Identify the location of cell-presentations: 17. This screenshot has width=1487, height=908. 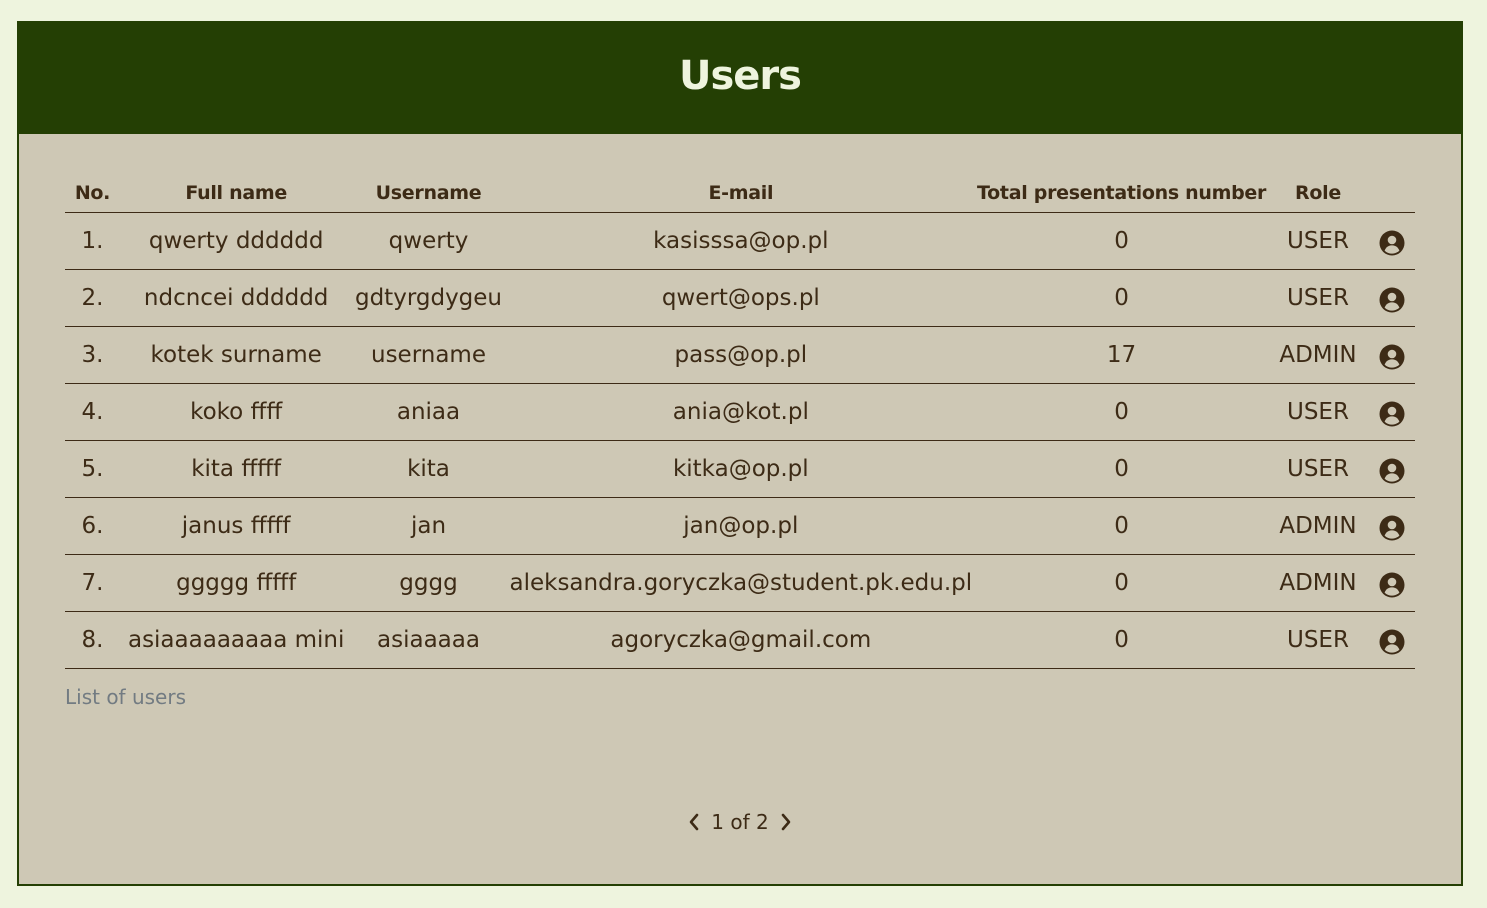
(1122, 355).